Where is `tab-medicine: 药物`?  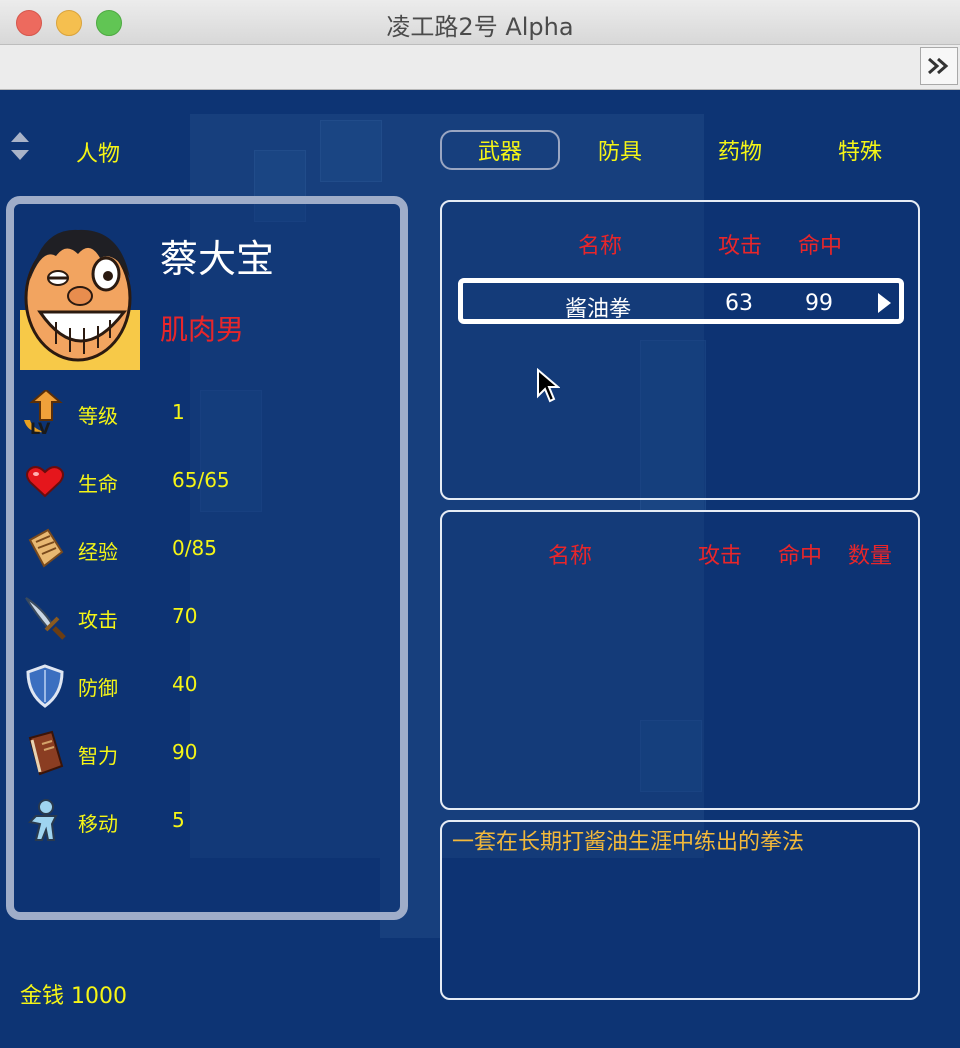
tab-medicine: 药物 is located at coordinates (740, 150).